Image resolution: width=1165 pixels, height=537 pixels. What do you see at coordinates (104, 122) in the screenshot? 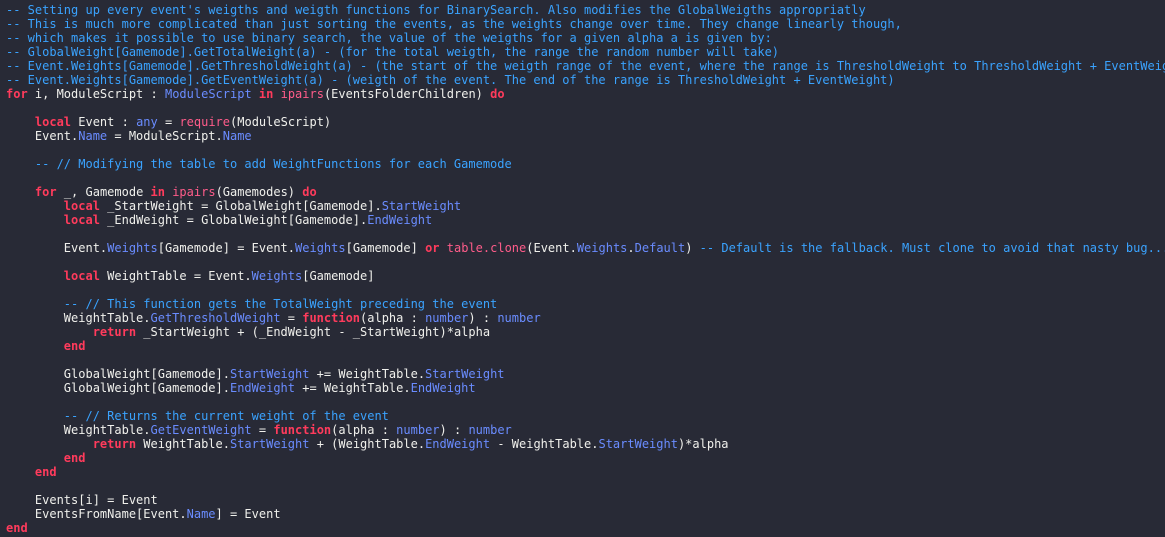
I see `plain-token: Event :` at bounding box center [104, 122].